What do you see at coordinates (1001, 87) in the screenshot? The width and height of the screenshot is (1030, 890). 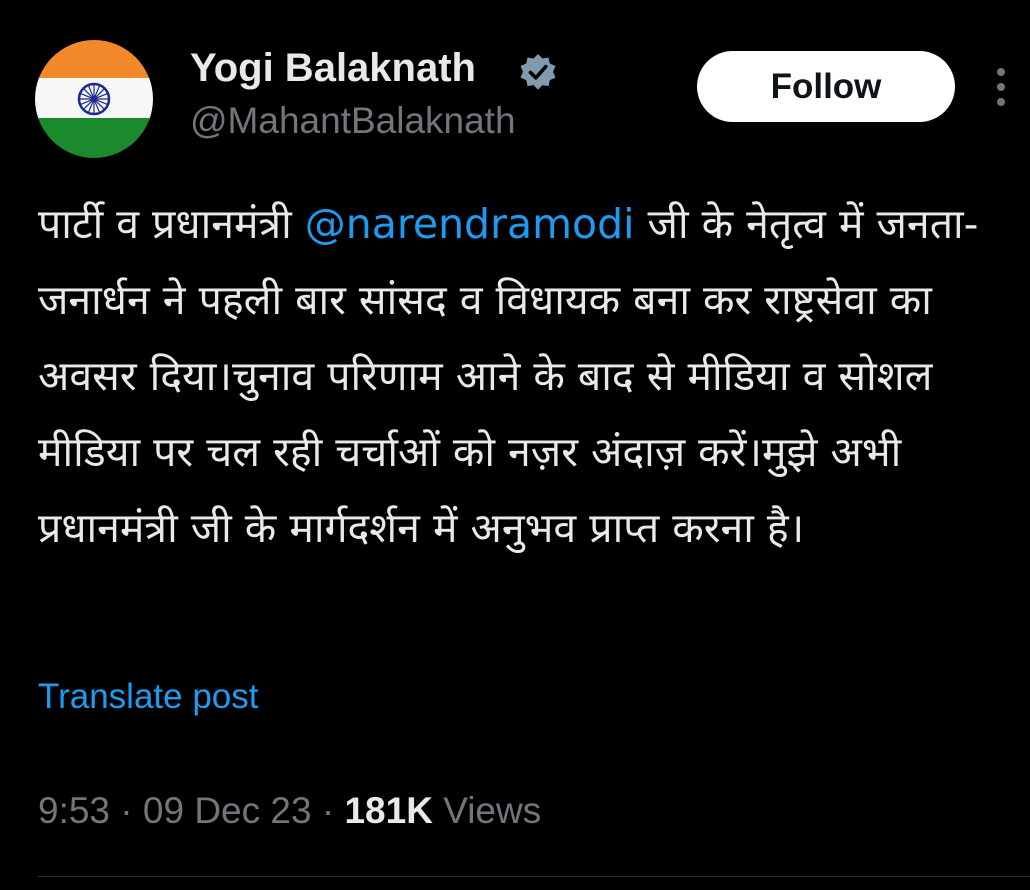 I see `more-vertical-icon` at bounding box center [1001, 87].